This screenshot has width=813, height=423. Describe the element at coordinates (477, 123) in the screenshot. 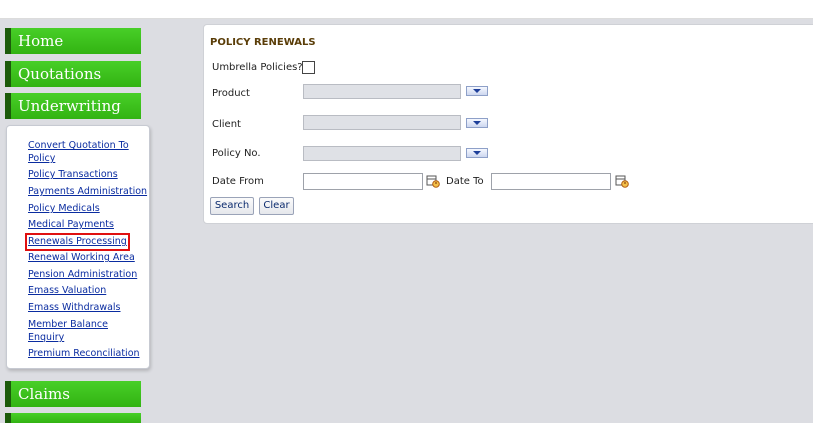

I see `client-dropdown-icon` at that location.